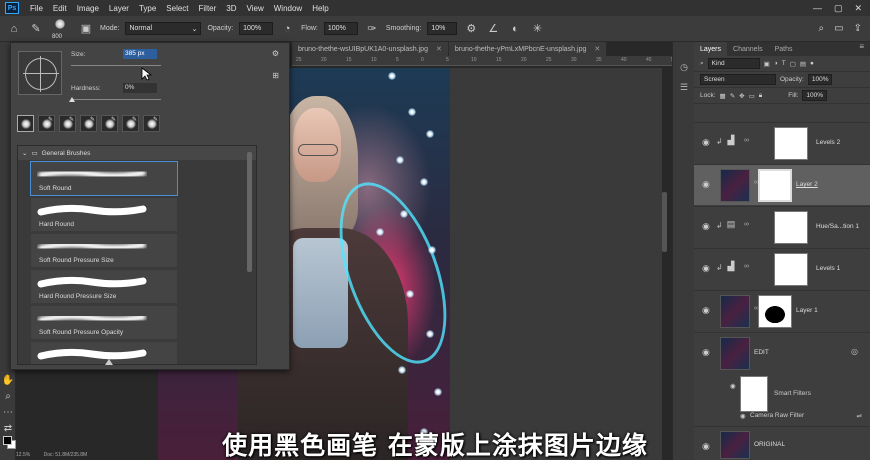 The image size is (870, 460). I want to click on pressure-opacity-icon: ◔, so click(287, 29).